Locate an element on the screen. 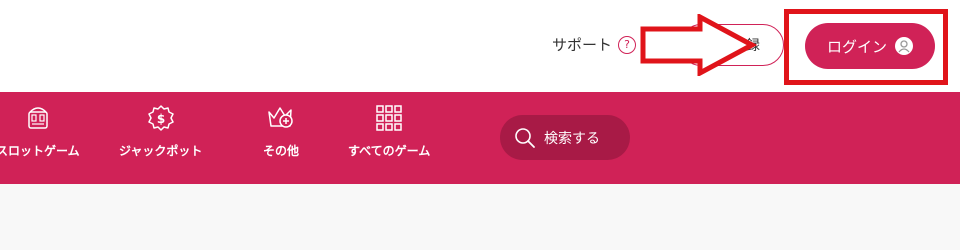 The image size is (960, 250). nav-item-label: その他 is located at coordinates (281, 151).